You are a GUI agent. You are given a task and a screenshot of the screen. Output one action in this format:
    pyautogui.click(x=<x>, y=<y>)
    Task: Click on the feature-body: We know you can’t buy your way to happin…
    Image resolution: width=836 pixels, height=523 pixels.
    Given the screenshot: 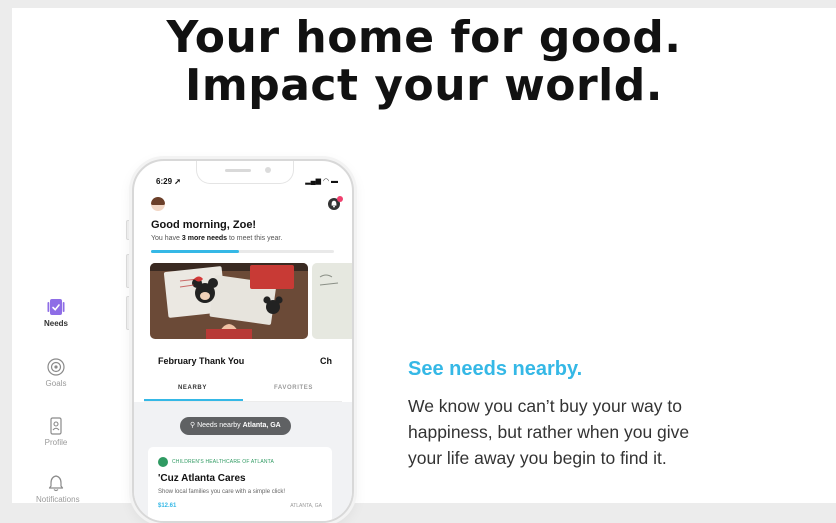 What is the action you would take?
    pyautogui.click(x=618, y=432)
    